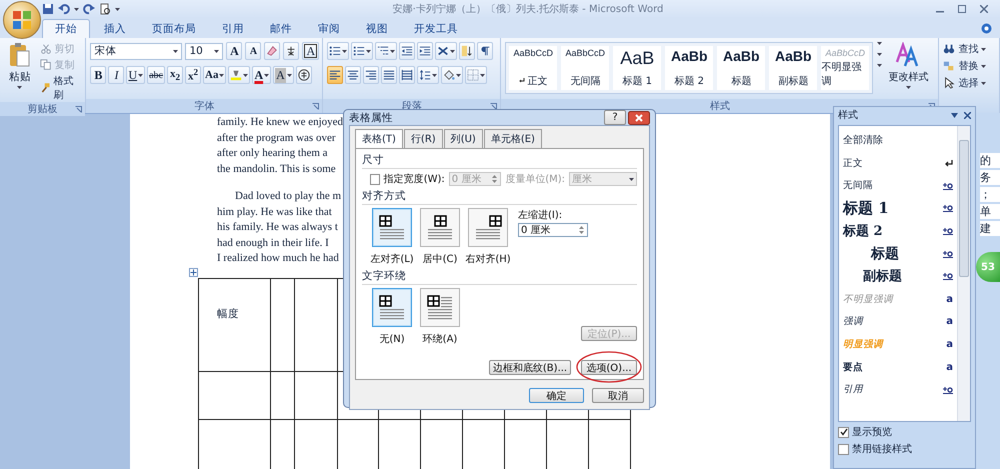 The height and width of the screenshot is (469, 1000). What do you see at coordinates (234, 51) in the screenshot?
I see `grow-font-button: A` at bounding box center [234, 51].